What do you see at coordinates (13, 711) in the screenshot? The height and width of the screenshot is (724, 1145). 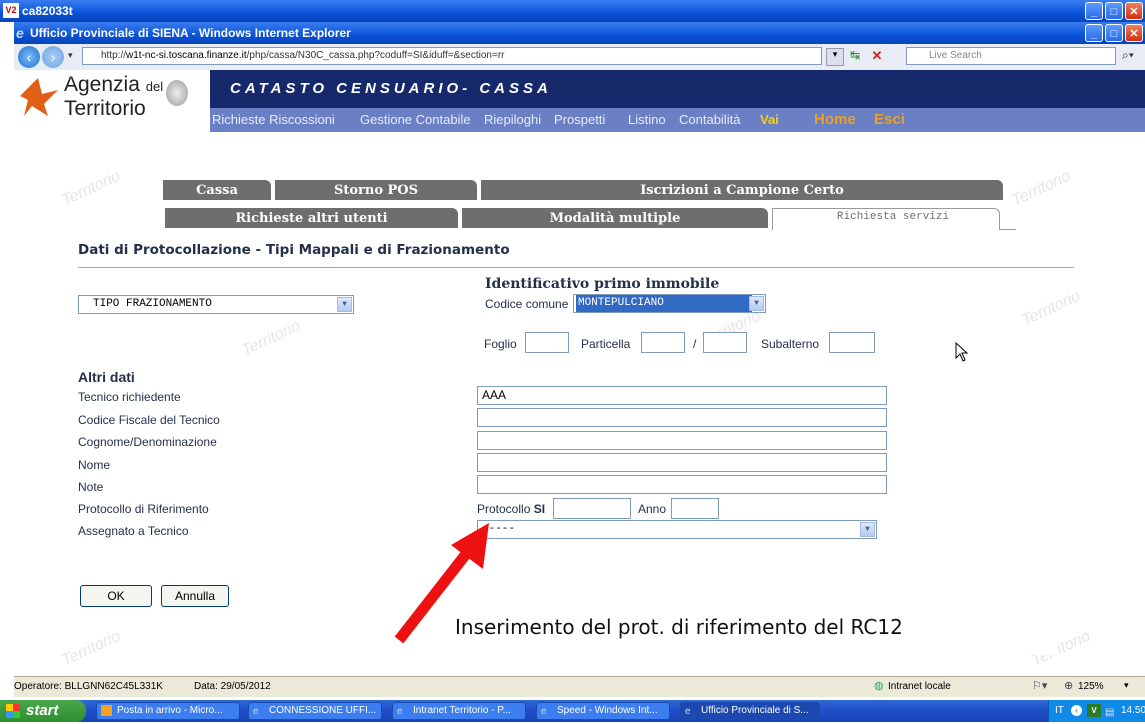 I see `windows-logo-icon` at bounding box center [13, 711].